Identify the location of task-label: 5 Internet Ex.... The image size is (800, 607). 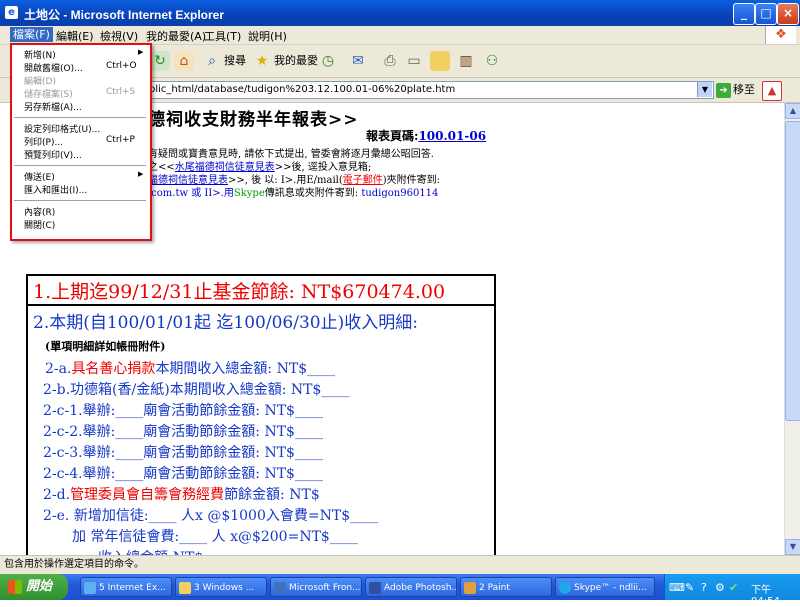
(132, 588).